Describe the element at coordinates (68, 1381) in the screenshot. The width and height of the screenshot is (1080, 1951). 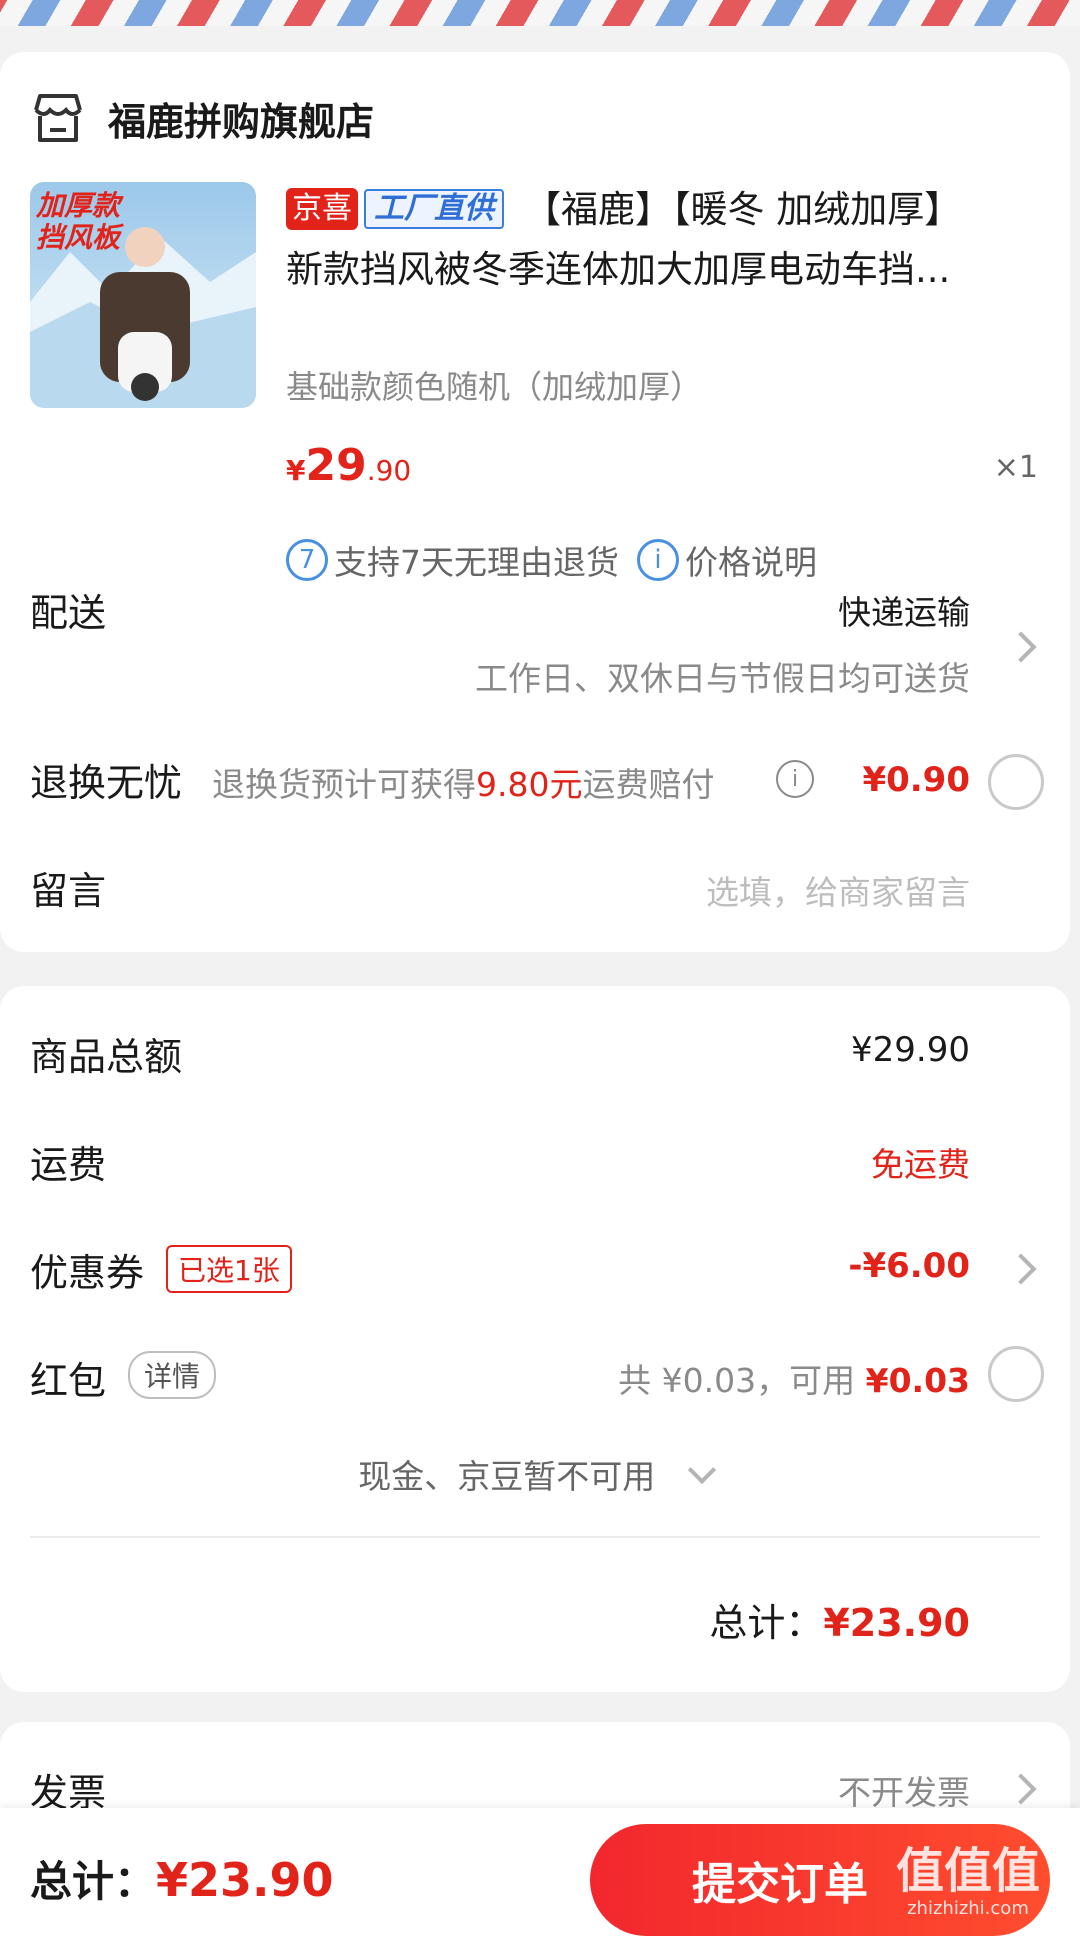
I see `redpacket-label: 红包` at that location.